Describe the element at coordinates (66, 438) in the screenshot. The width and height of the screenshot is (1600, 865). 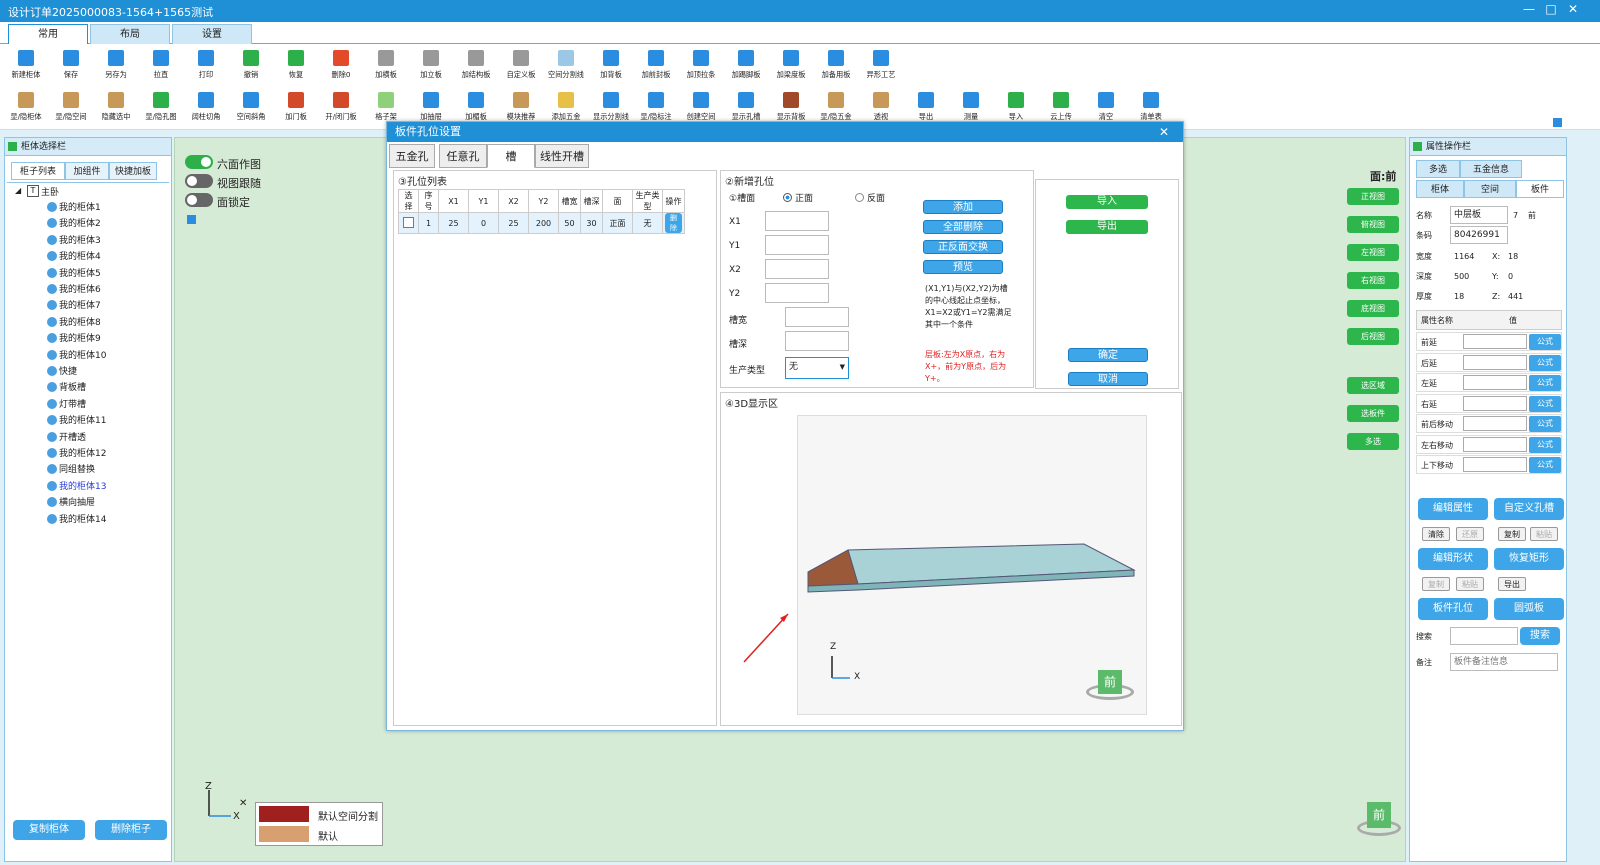
I see `tree-item: 开槽透` at that location.